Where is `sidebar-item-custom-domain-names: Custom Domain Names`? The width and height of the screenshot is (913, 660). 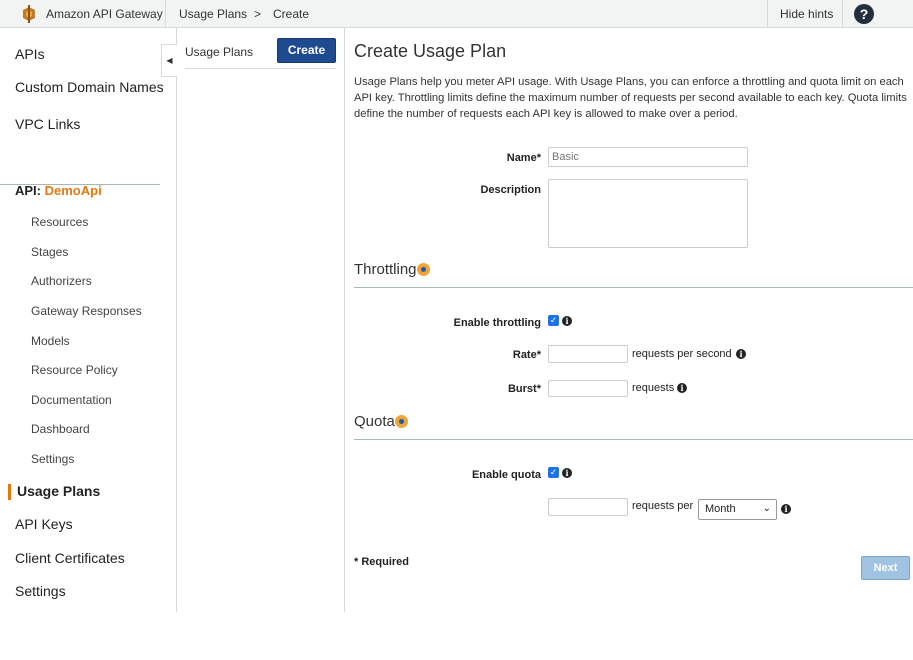
sidebar-item-custom-domain-names: Custom Domain Names is located at coordinates (89, 87).